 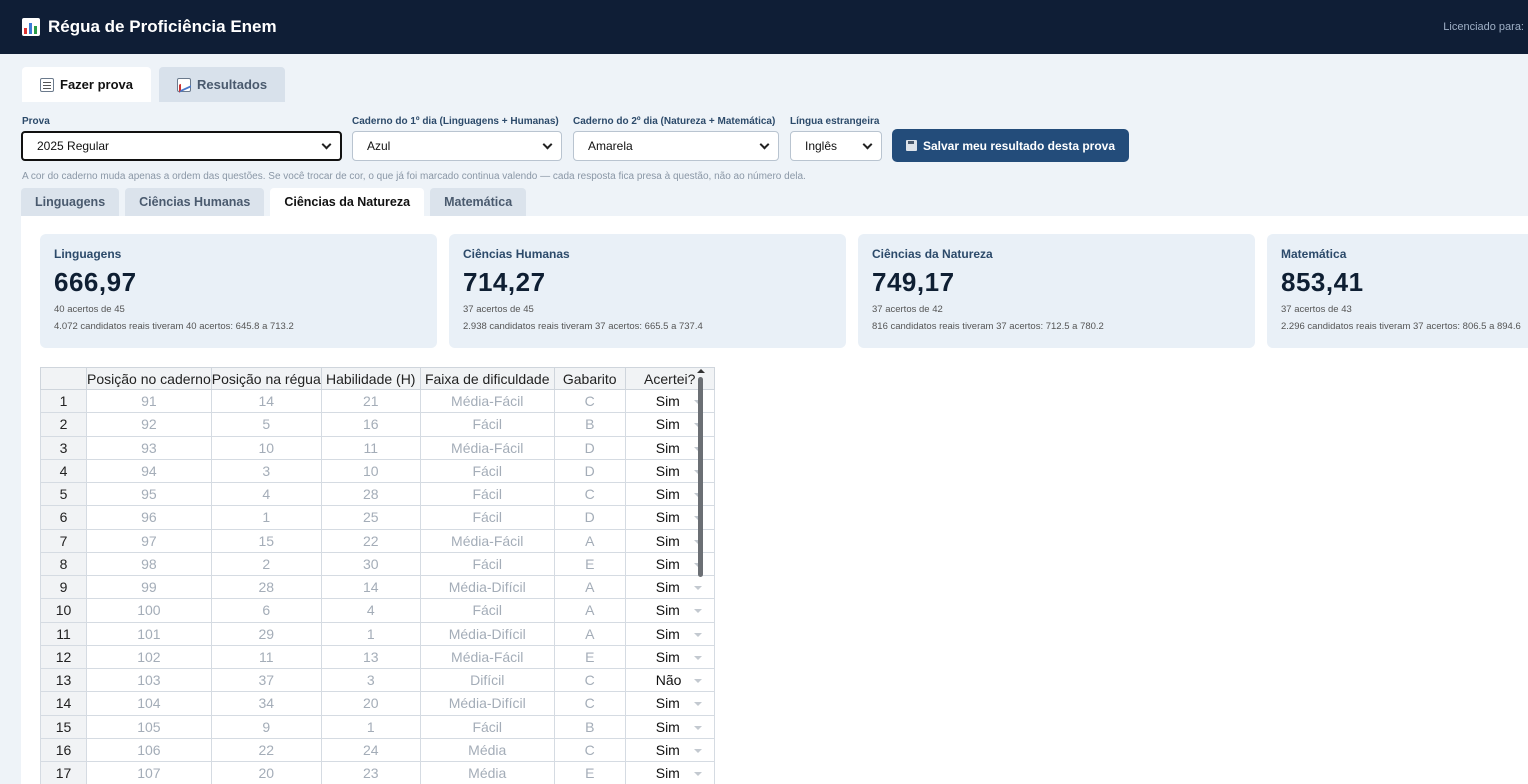 What do you see at coordinates (504, 282) in the screenshot?
I see `card-score: 714,27` at bounding box center [504, 282].